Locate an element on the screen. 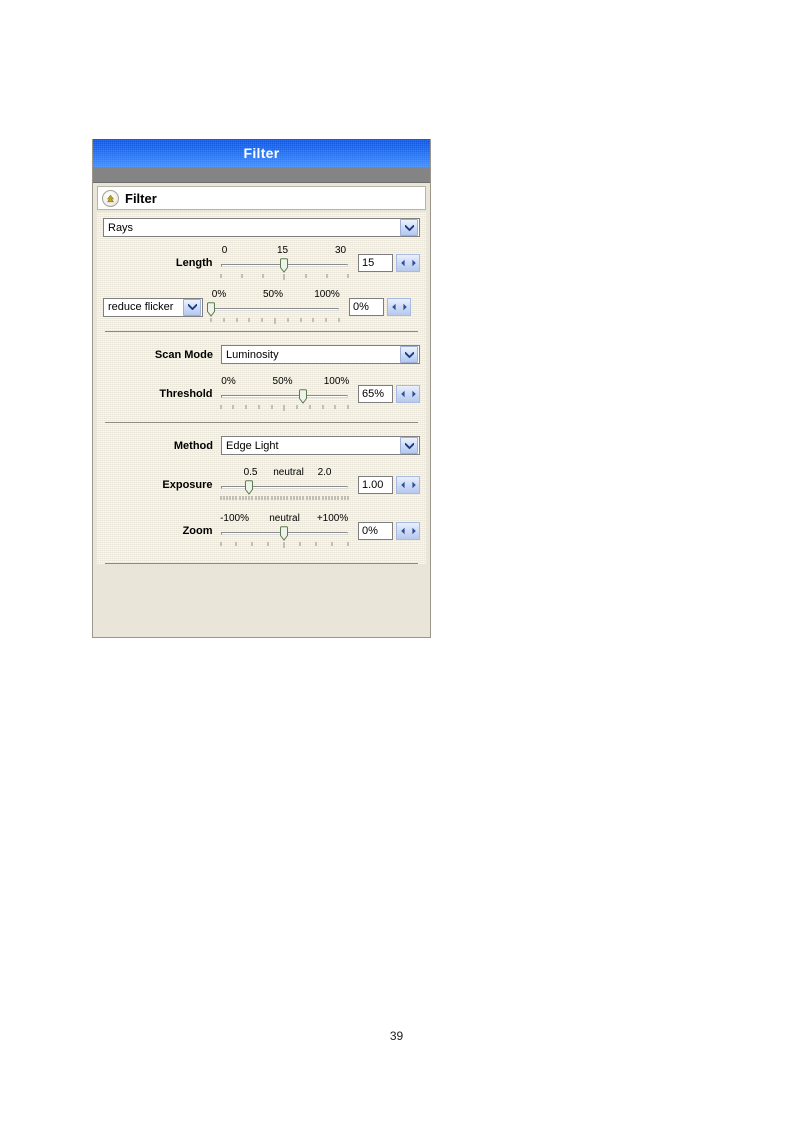  reduce-flicker-spin-buttons is located at coordinates (399, 307).